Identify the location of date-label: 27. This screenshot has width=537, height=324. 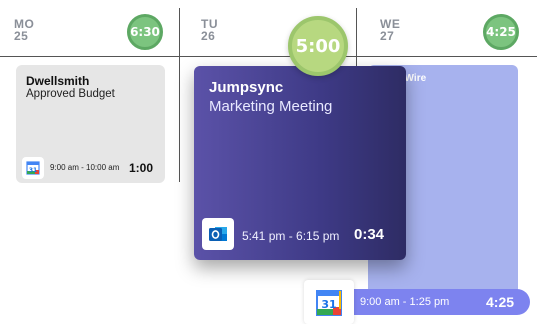
(387, 36).